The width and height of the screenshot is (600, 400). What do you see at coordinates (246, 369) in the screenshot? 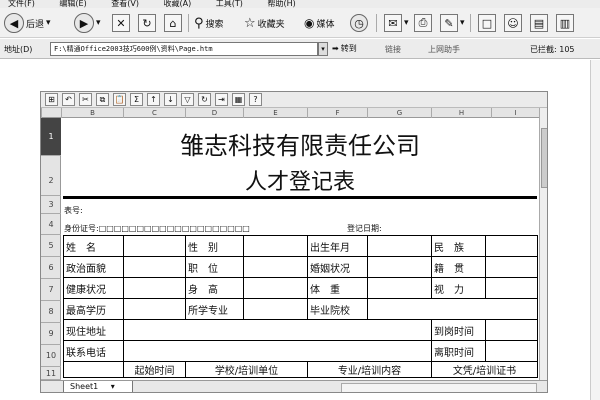
I see `table-cell: 学校/培训单位` at bounding box center [246, 369].